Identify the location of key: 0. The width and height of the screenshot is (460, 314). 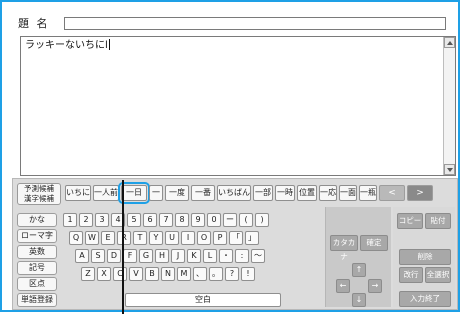
(214, 220).